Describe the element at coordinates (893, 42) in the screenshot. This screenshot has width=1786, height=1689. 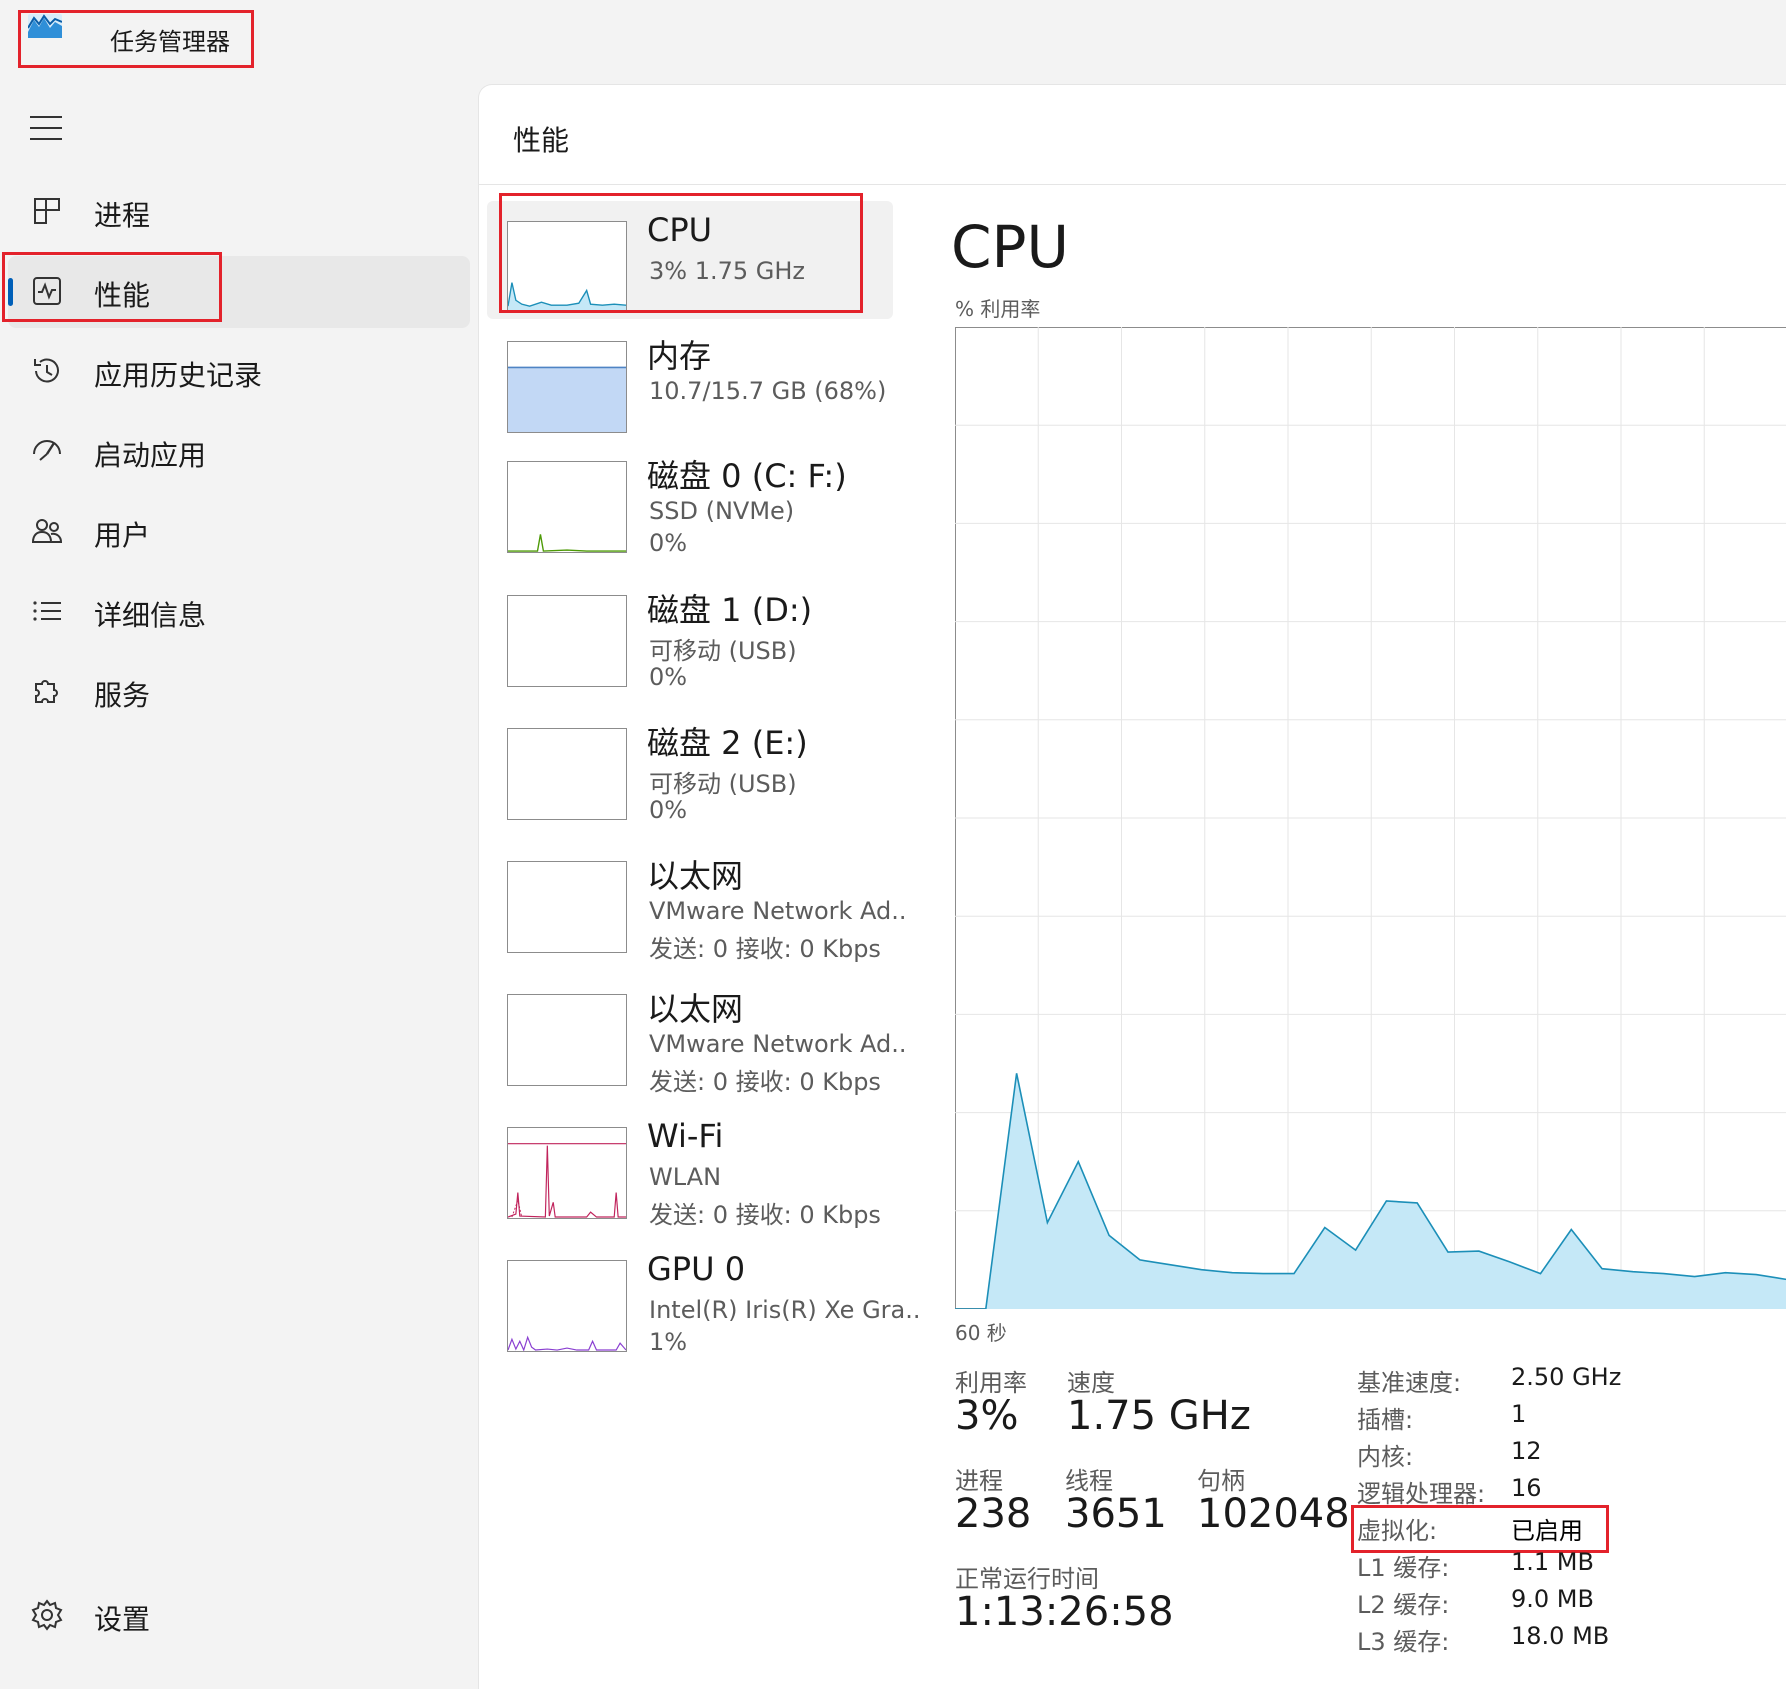
I see `title-bar: 任务管理器` at that location.